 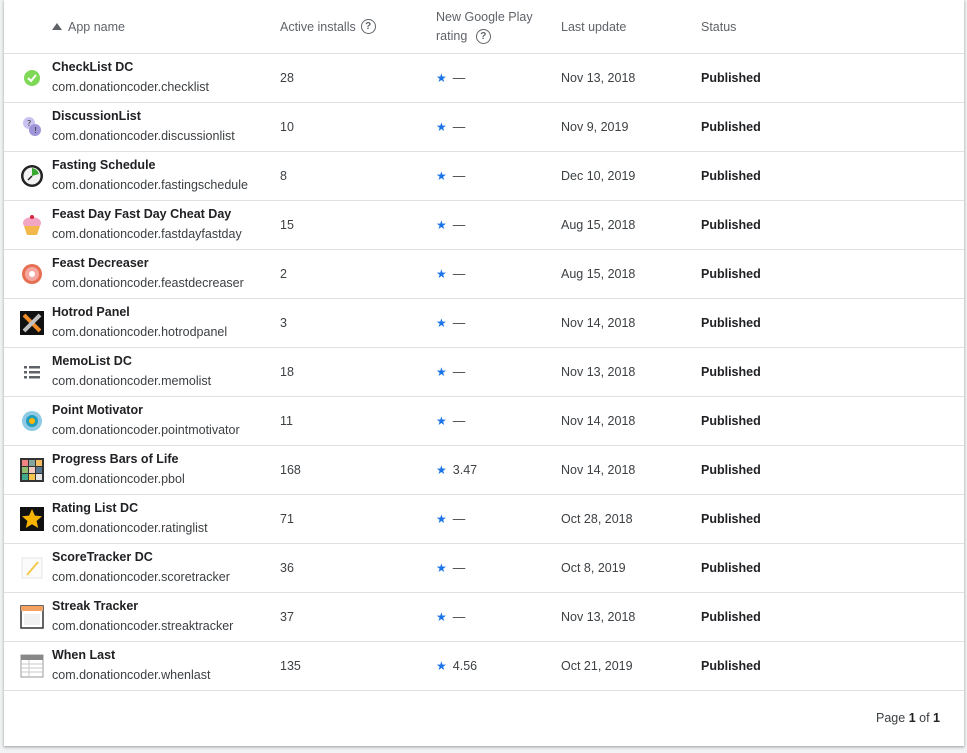 I want to click on of-label: of, so click(x=924, y=718).